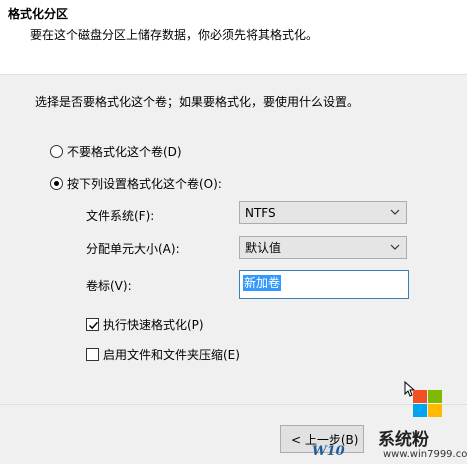 The width and height of the screenshot is (467, 464). I want to click on compression-label: 启用文件和文件夹压缩(E), so click(171, 355).